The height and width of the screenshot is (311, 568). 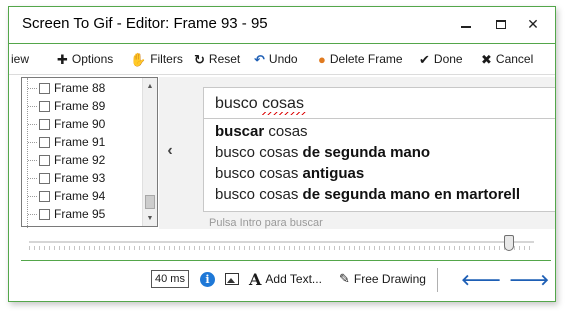 I want to click on search-text: busco cosas, so click(x=259, y=103).